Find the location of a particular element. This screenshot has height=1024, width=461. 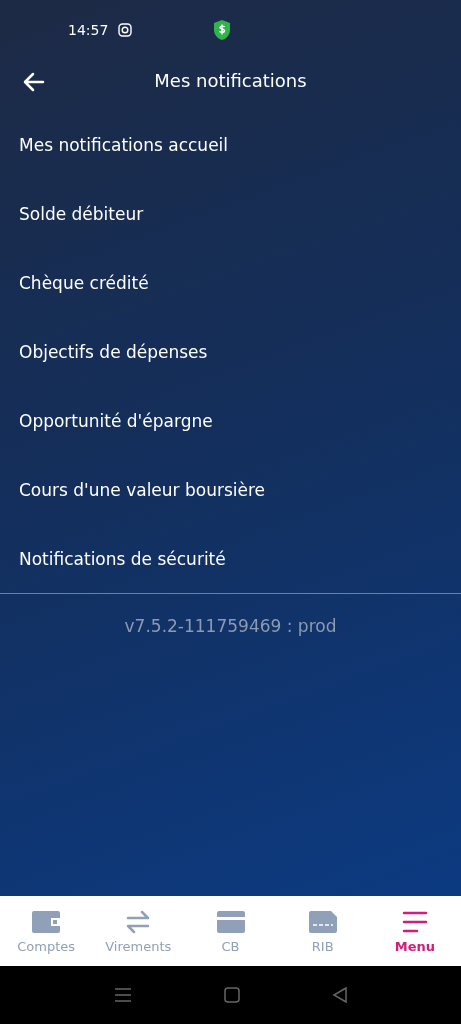

notification-menu-item: Mes notifications accueil is located at coordinates (230, 144).